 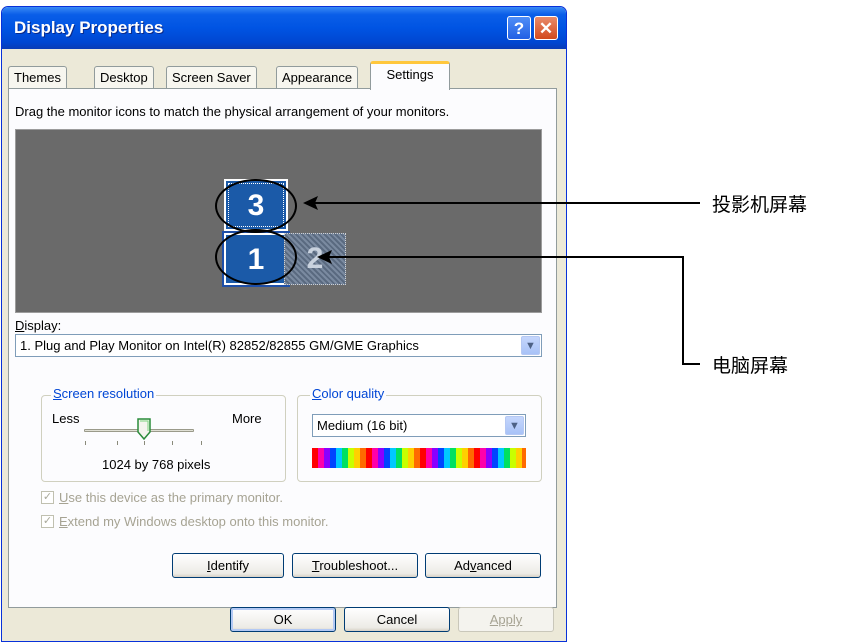 I want to click on annotation-arrows, so click(x=501, y=280).